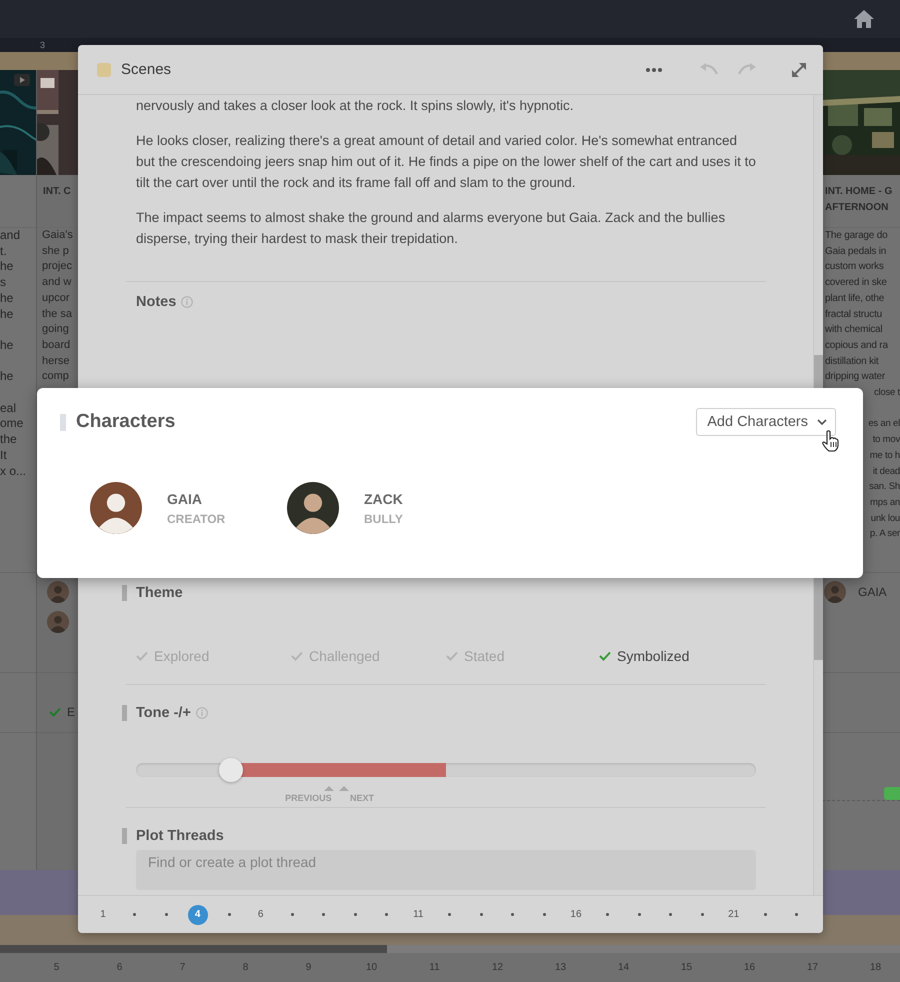  I want to click on ruler-number: 17, so click(813, 967).